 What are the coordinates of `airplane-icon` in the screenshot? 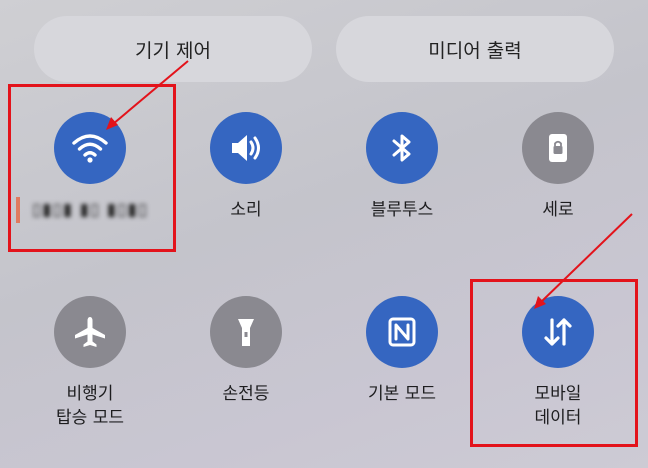 It's located at (90, 332).